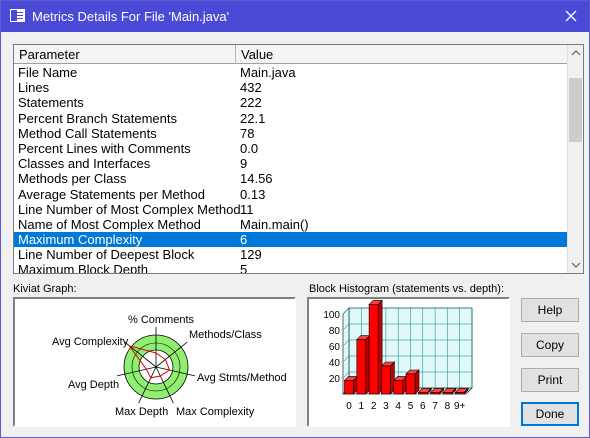  I want to click on parameter-cell: Methods per Class, so click(72, 179).